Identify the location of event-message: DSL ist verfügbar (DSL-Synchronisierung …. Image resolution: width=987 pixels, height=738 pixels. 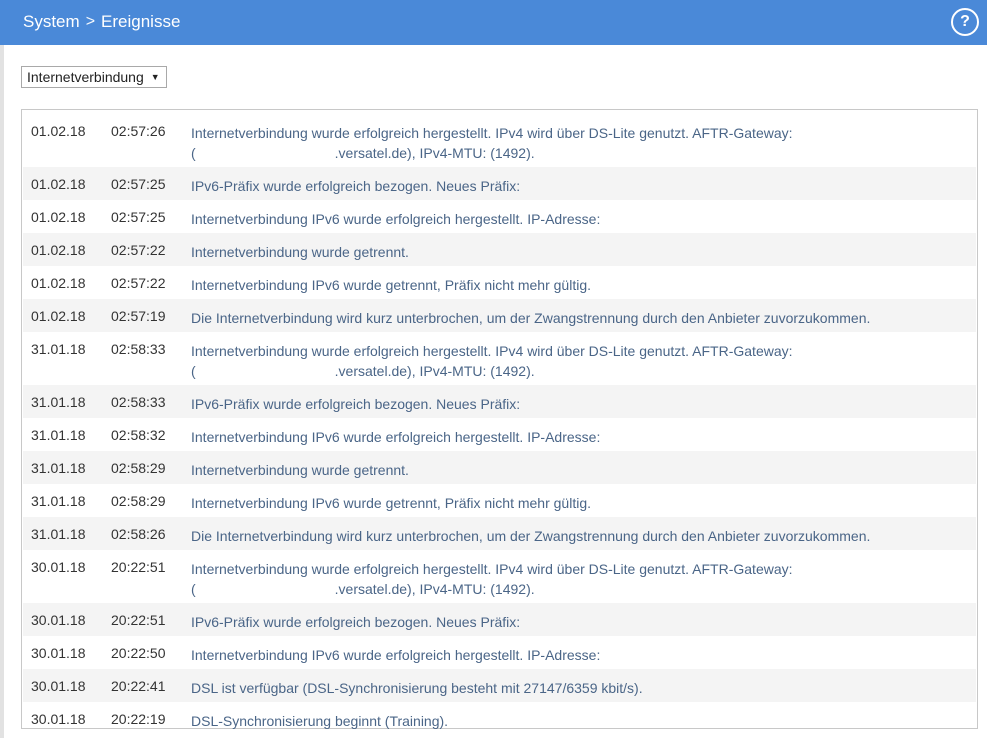
(573, 688).